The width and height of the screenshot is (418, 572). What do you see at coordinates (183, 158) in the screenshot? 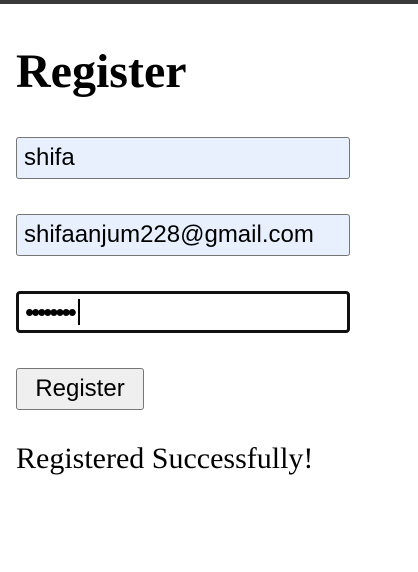
I see `name-input: shifa` at bounding box center [183, 158].